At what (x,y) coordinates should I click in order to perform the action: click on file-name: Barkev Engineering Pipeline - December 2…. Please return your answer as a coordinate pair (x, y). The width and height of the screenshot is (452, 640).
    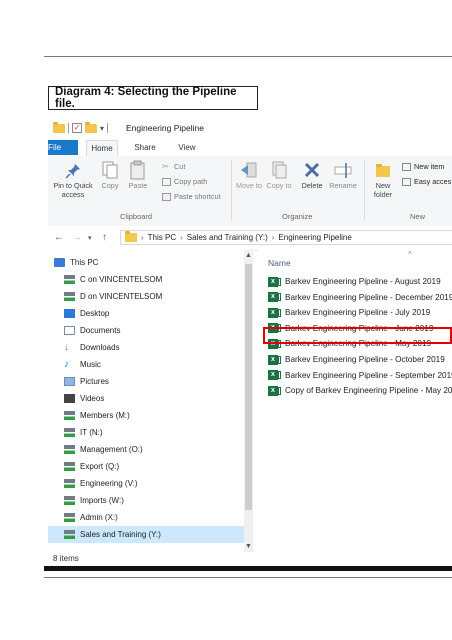
    Looking at the image, I should click on (368, 297).